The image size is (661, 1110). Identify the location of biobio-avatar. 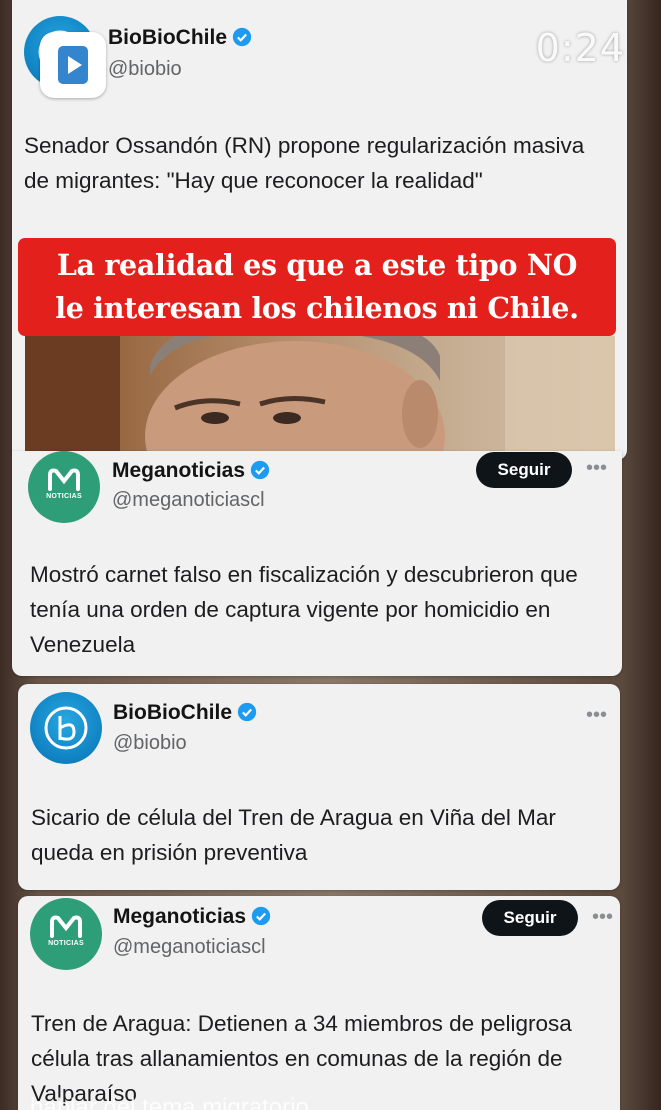
(66, 728).